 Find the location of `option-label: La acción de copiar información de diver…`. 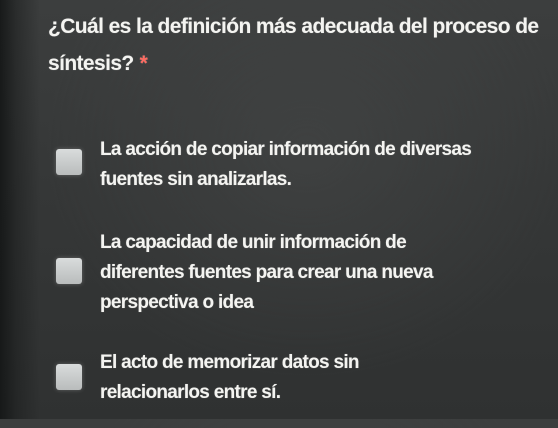

option-label: La acción de copiar información de diver… is located at coordinates (286, 164).